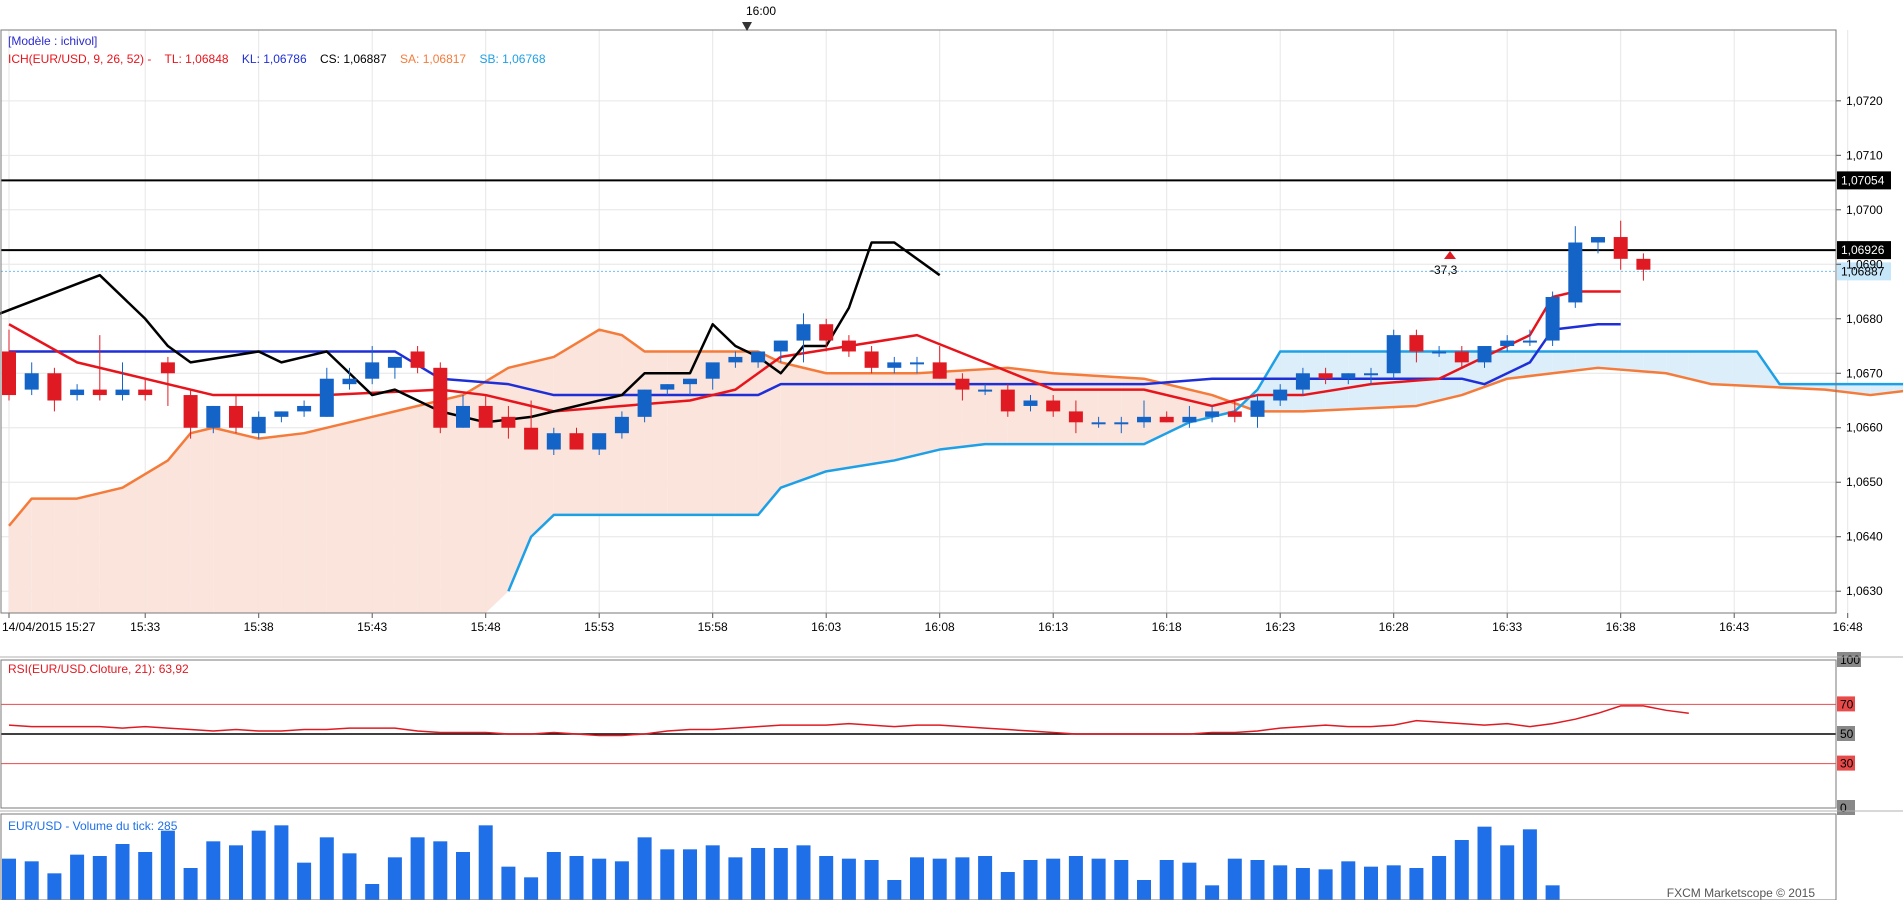 This screenshot has height=900, width=1903. Describe the element at coordinates (1741, 893) in the screenshot. I see `footer-credit: FXCM Marketscope © 2015` at that location.